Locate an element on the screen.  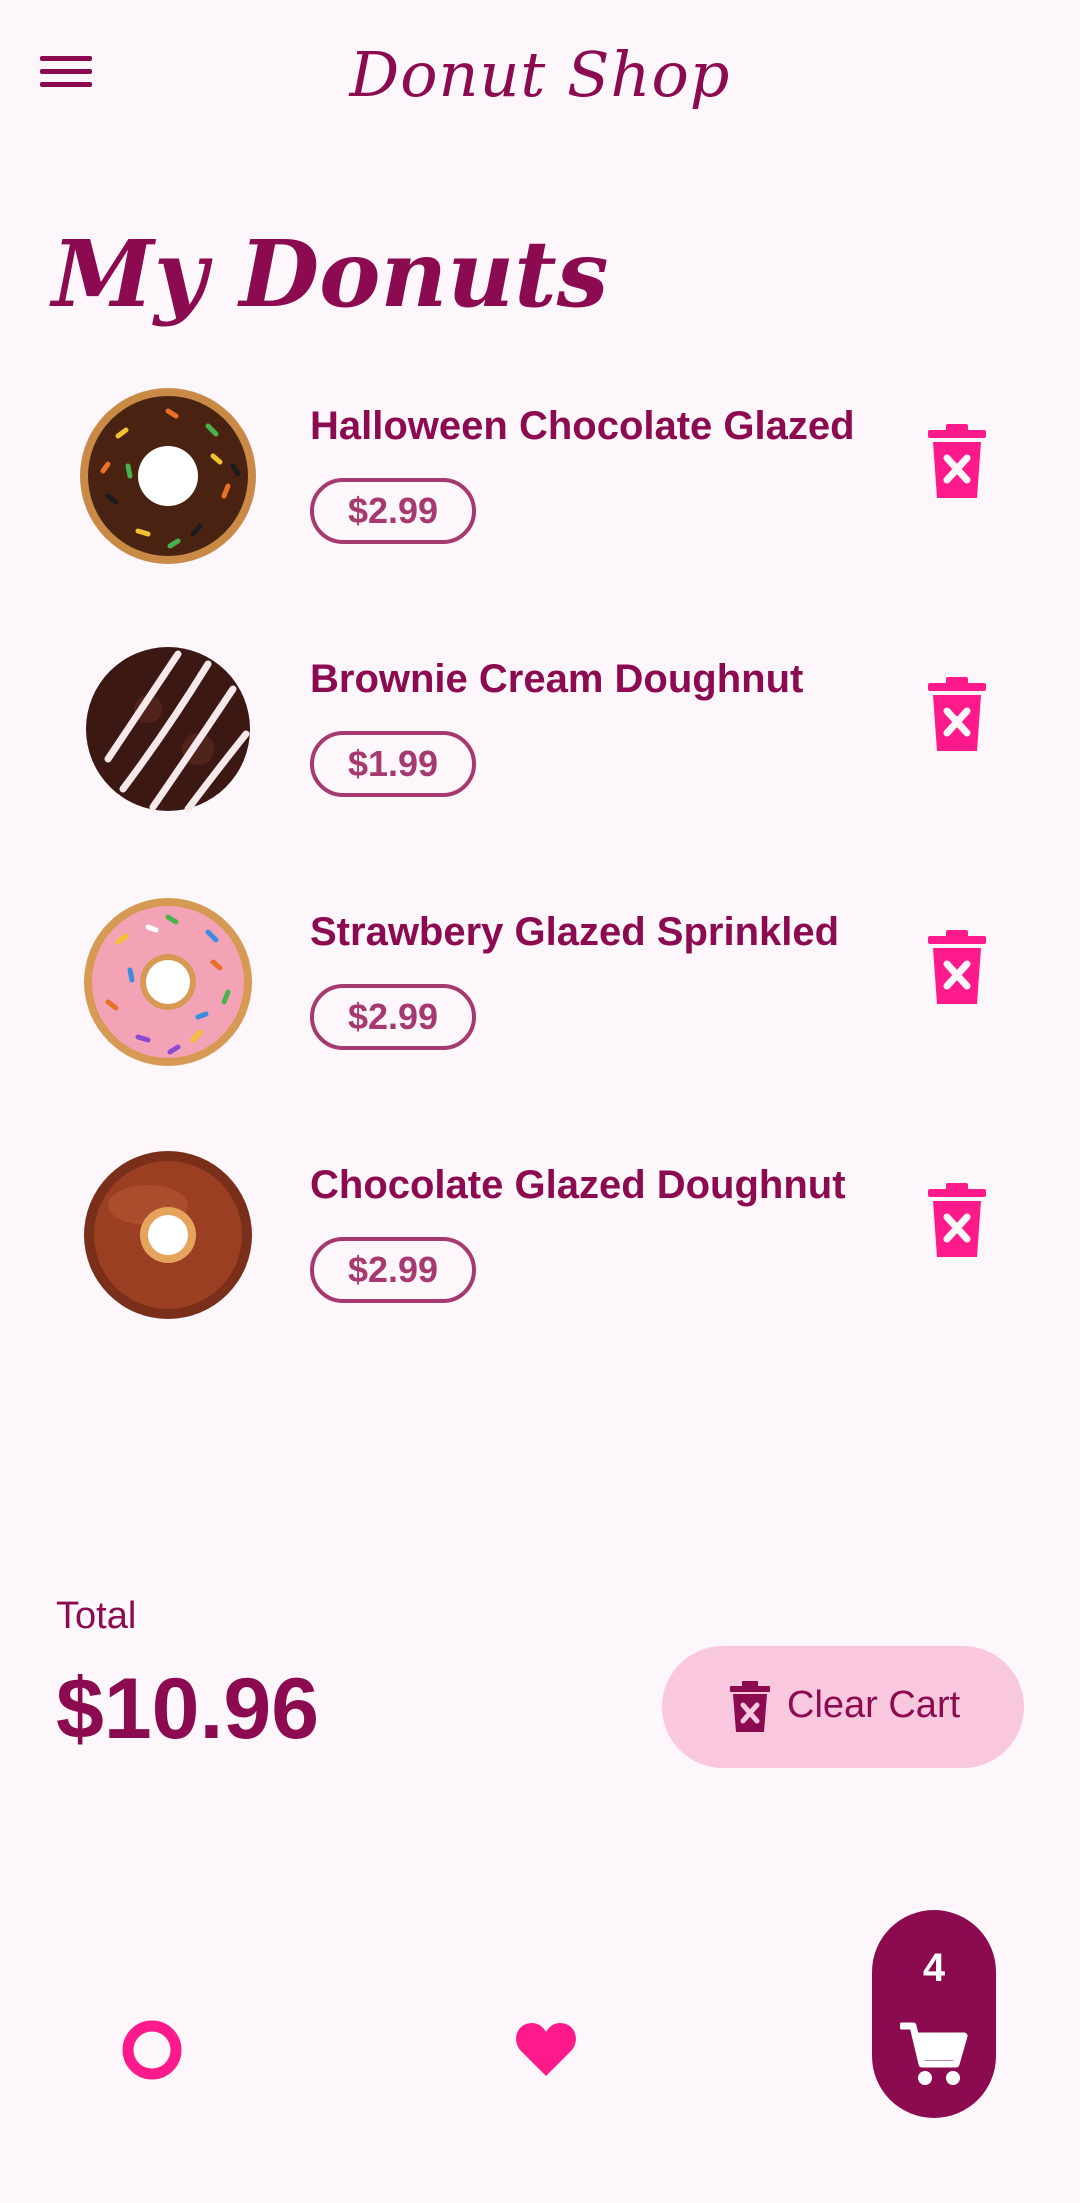
cart-item: Strawbery Glazed Sprinkled $2.99 is located at coordinates (540, 1002).